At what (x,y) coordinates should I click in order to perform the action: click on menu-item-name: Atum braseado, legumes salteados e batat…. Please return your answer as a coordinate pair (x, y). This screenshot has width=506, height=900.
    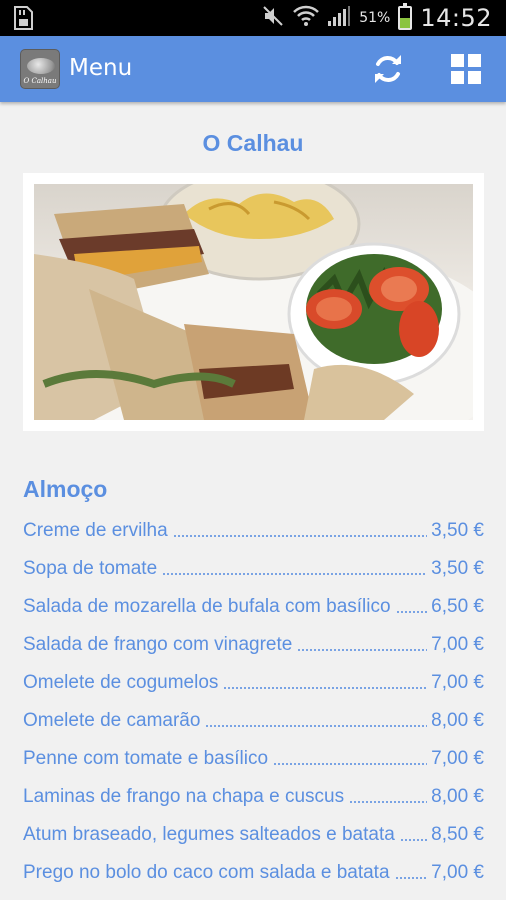
    Looking at the image, I should click on (209, 834).